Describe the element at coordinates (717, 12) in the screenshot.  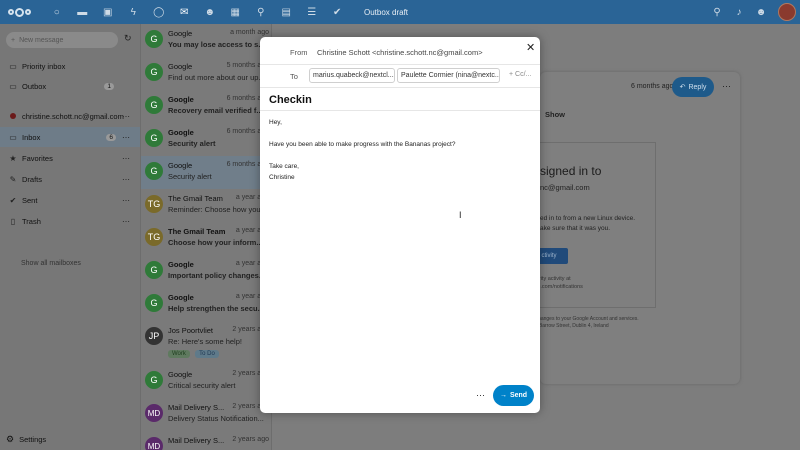
I see `search-icon: ⚲` at that location.